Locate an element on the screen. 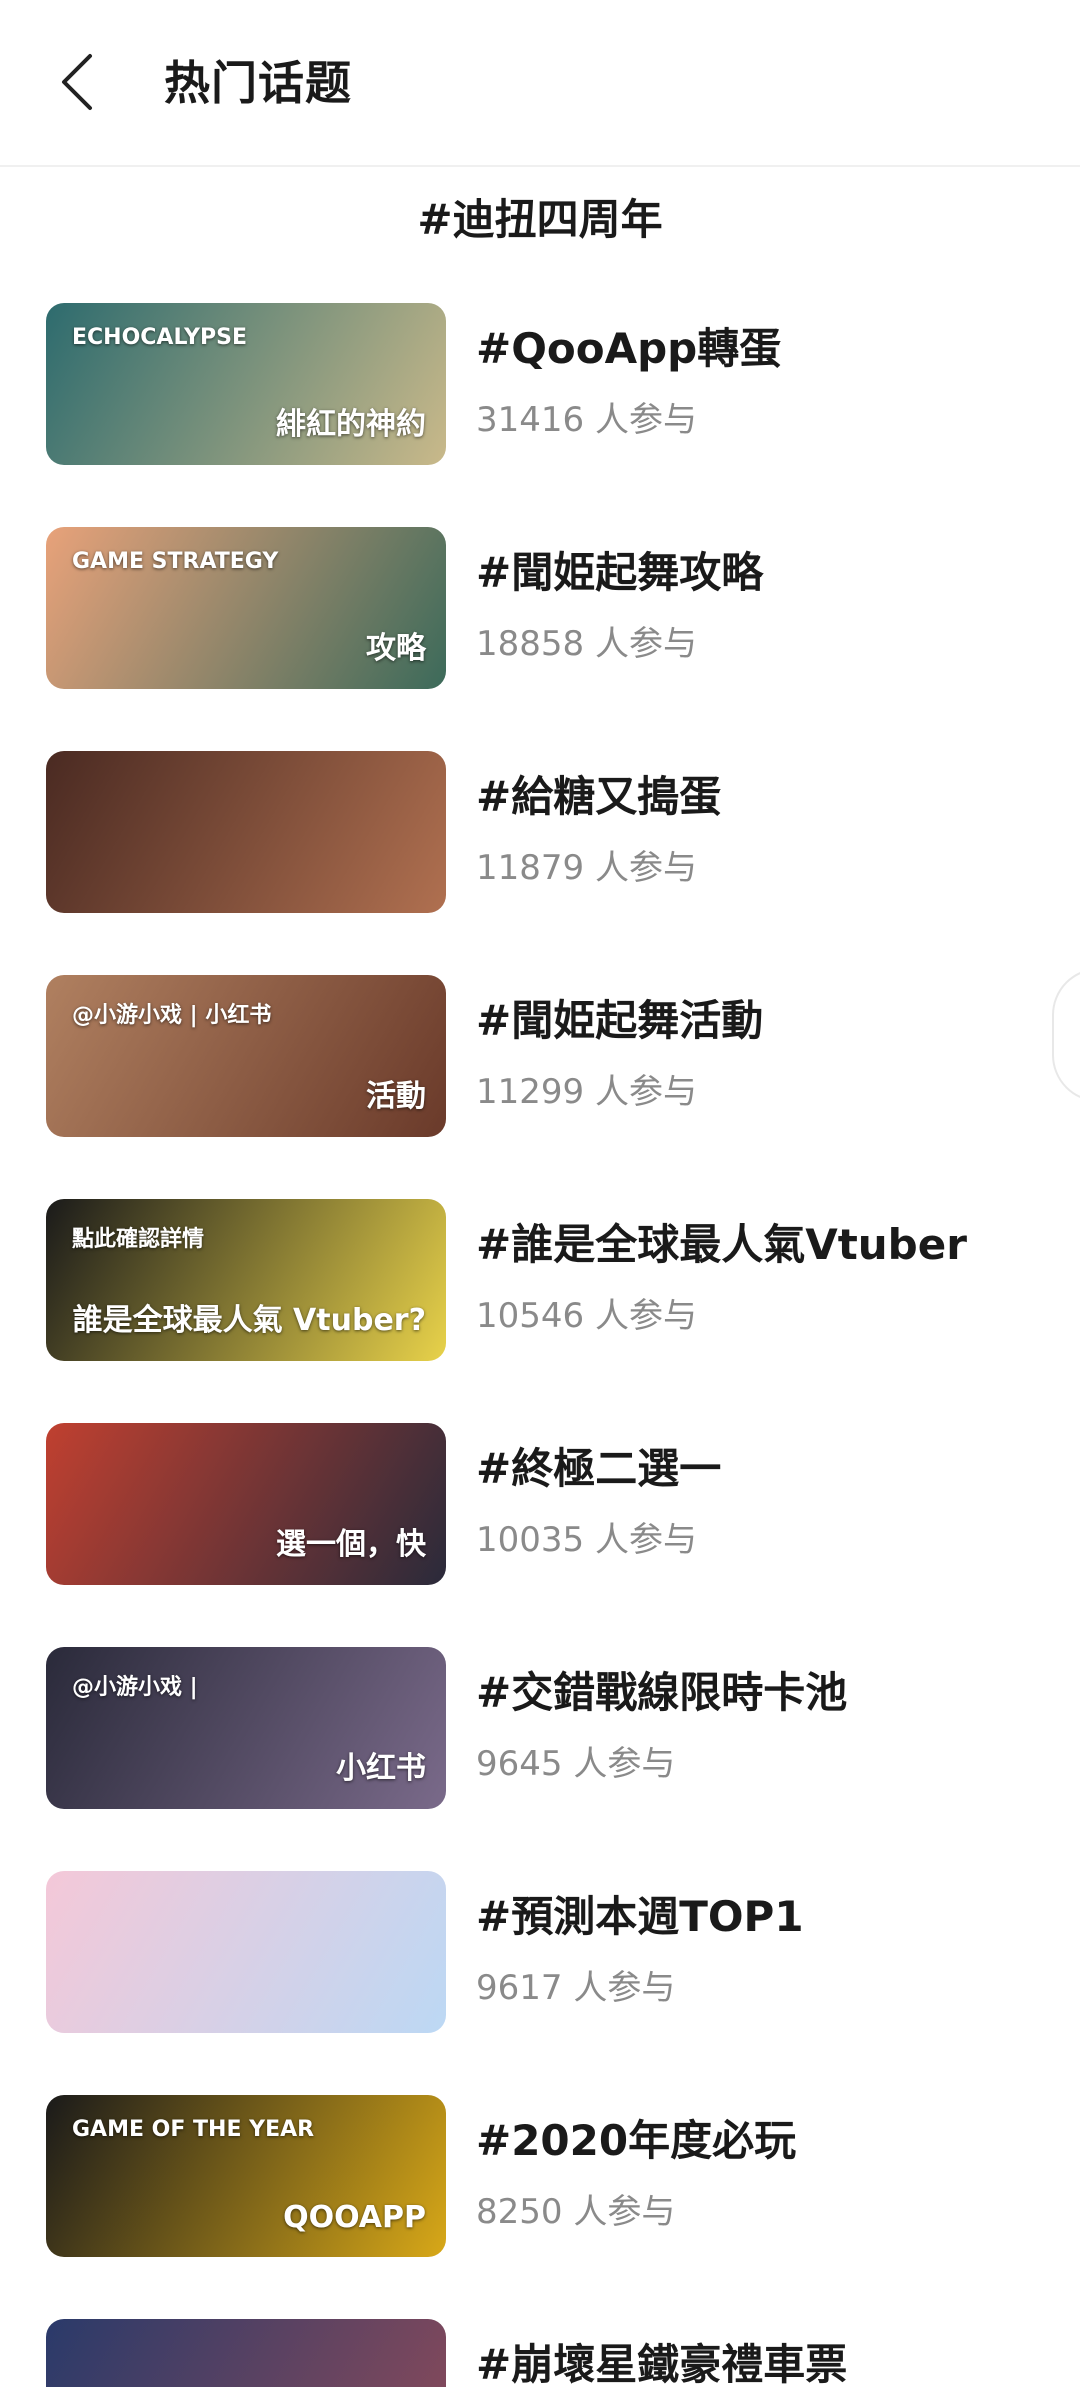 This screenshot has height=2387, width=1080. topic-list-item: #崩壞星鐵豪禮車票 is located at coordinates (540, 2353).